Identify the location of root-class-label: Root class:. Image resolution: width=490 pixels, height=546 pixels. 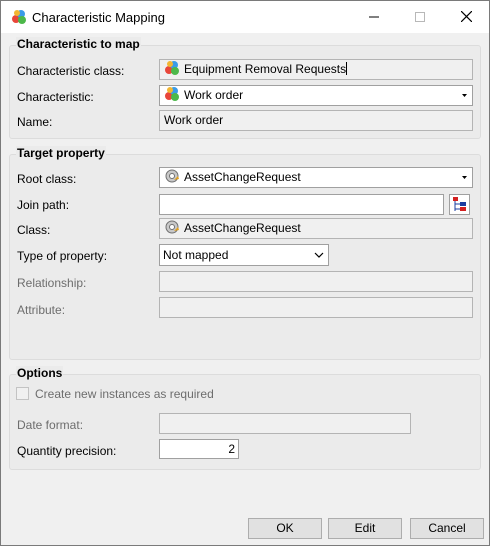
(47, 179).